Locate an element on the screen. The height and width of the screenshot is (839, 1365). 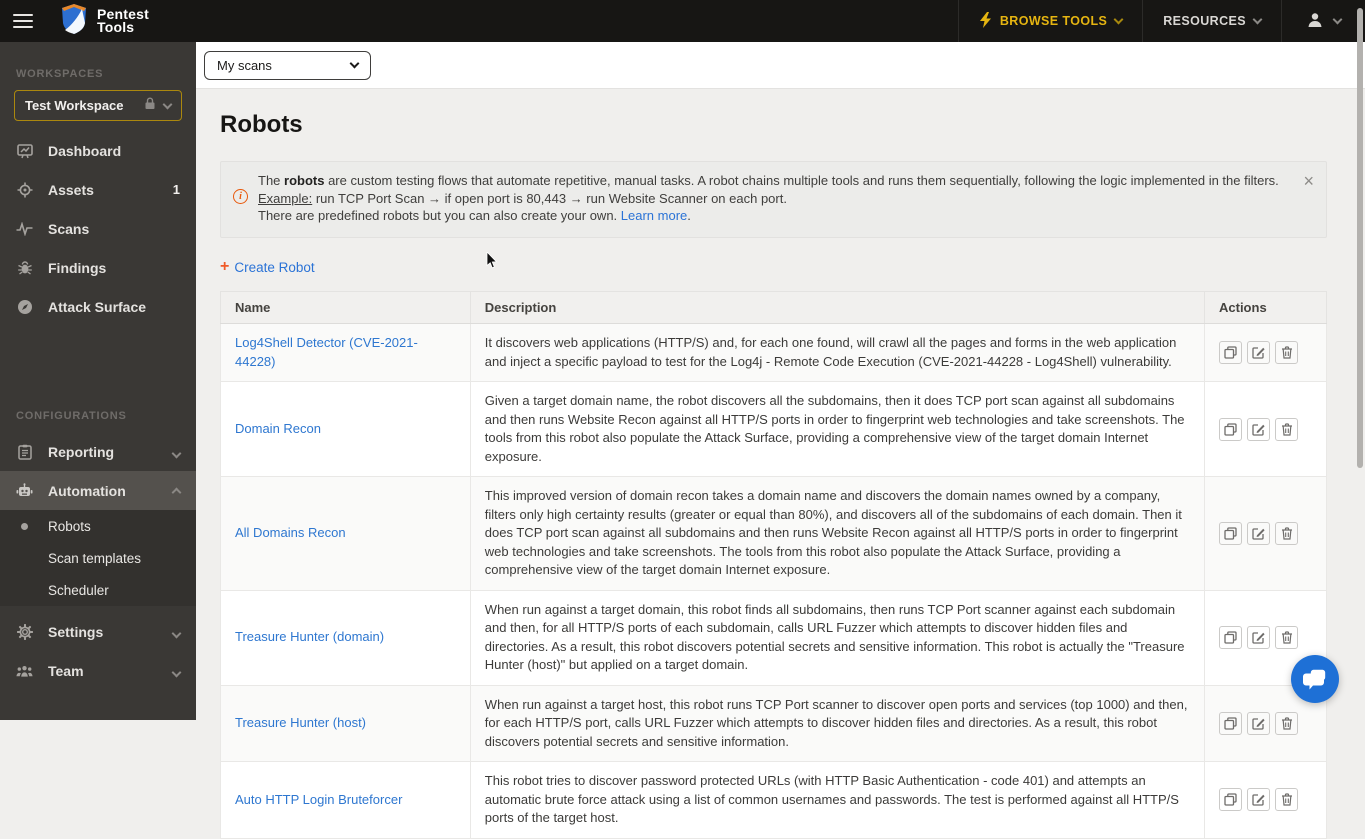
dashboard-icon is located at coordinates (24, 151).